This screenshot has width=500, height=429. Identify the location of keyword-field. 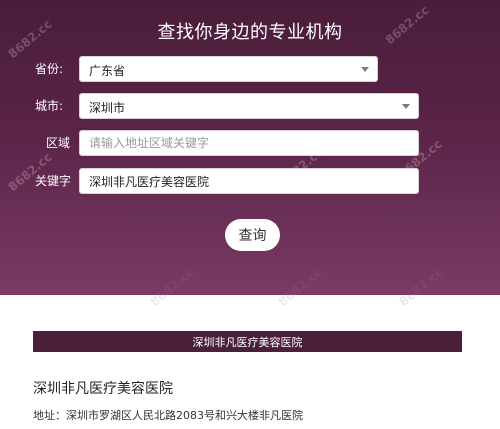
(249, 181).